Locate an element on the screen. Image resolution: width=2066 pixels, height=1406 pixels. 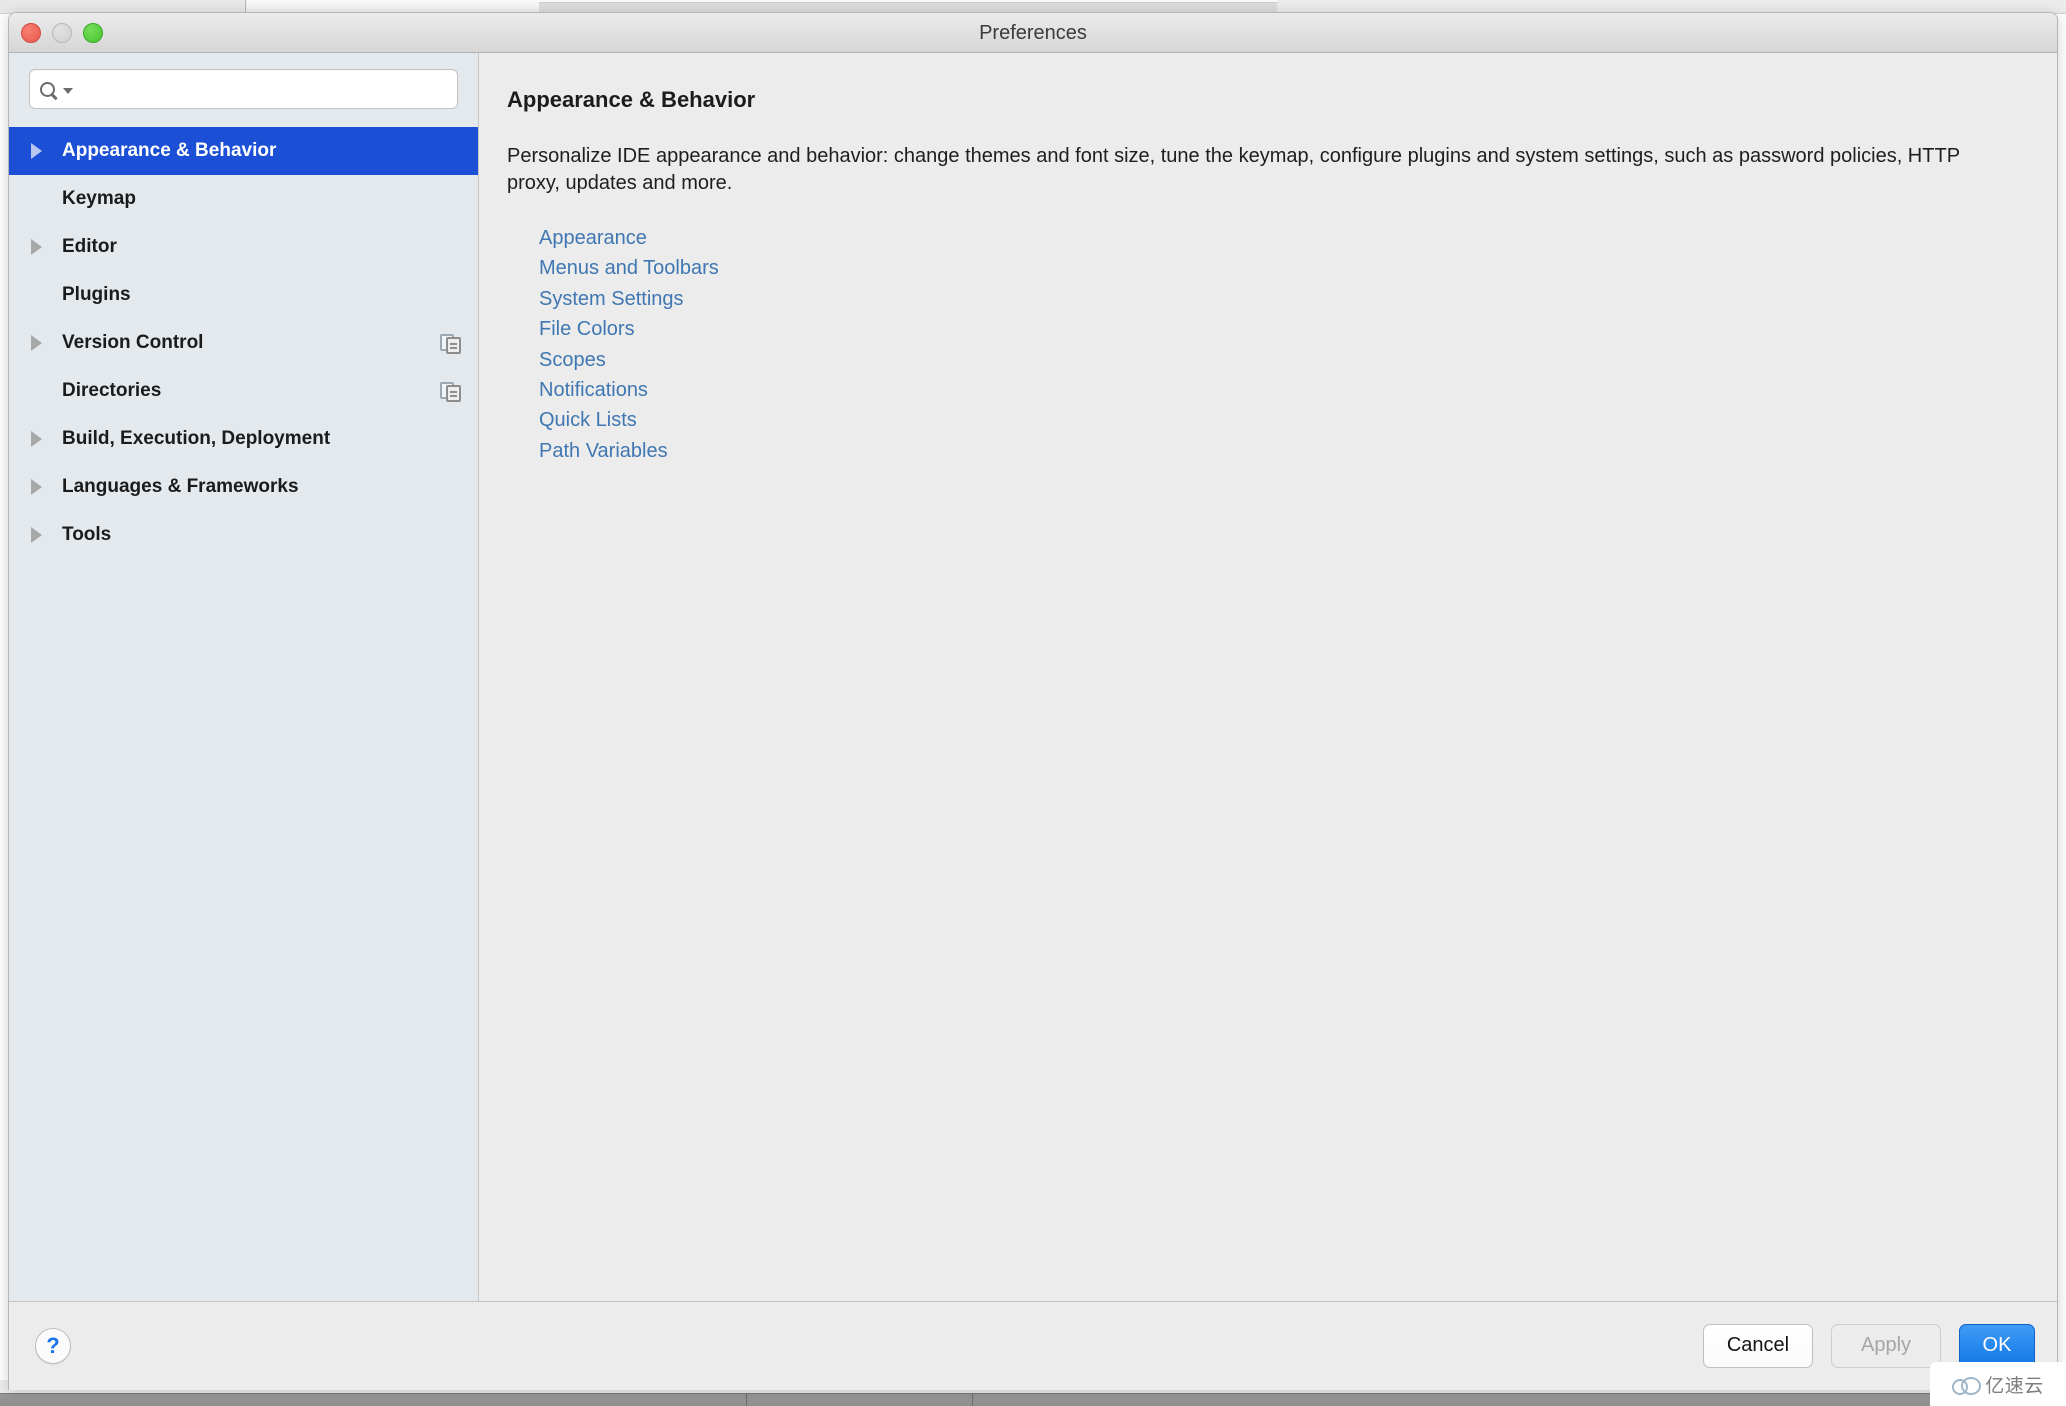
search-icon is located at coordinates (56, 89).